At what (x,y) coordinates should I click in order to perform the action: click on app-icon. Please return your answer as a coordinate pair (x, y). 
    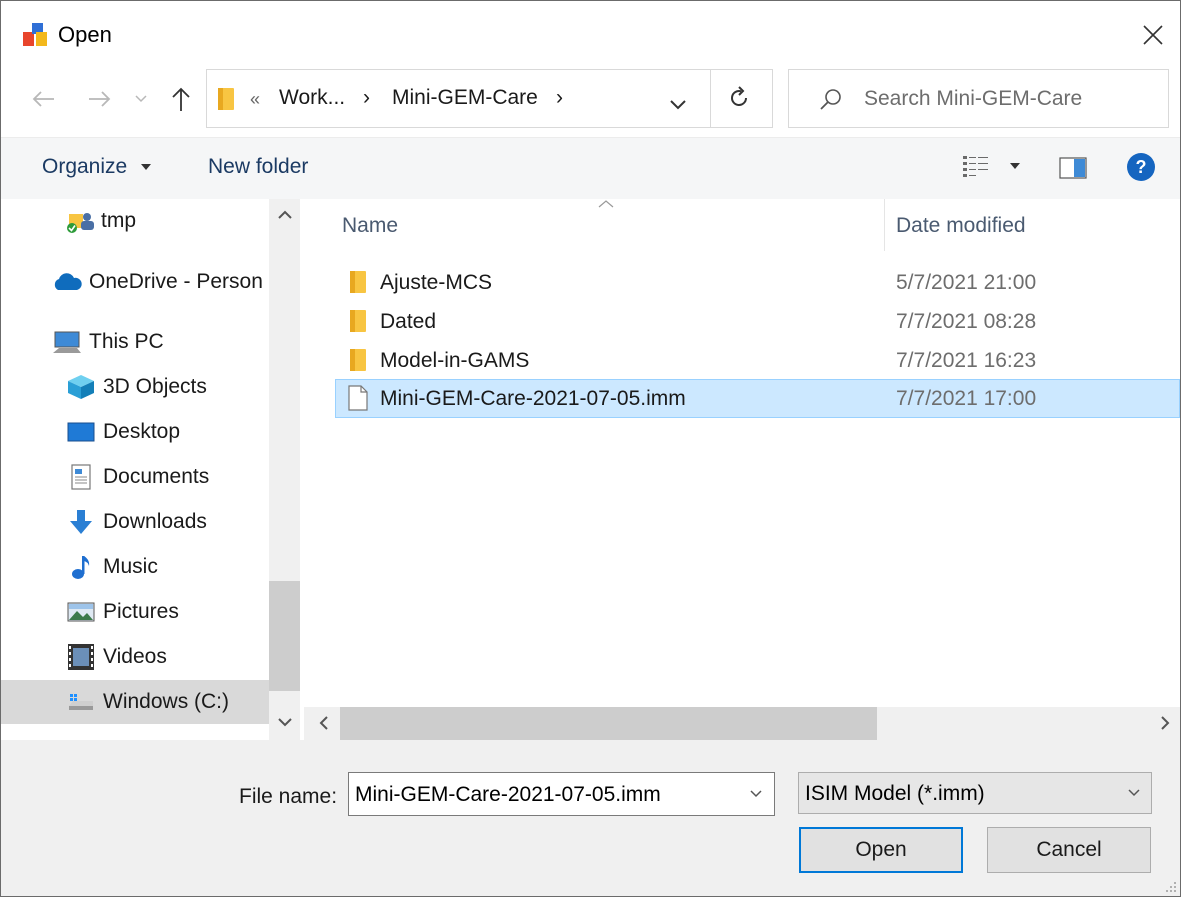
    Looking at the image, I should click on (35, 34).